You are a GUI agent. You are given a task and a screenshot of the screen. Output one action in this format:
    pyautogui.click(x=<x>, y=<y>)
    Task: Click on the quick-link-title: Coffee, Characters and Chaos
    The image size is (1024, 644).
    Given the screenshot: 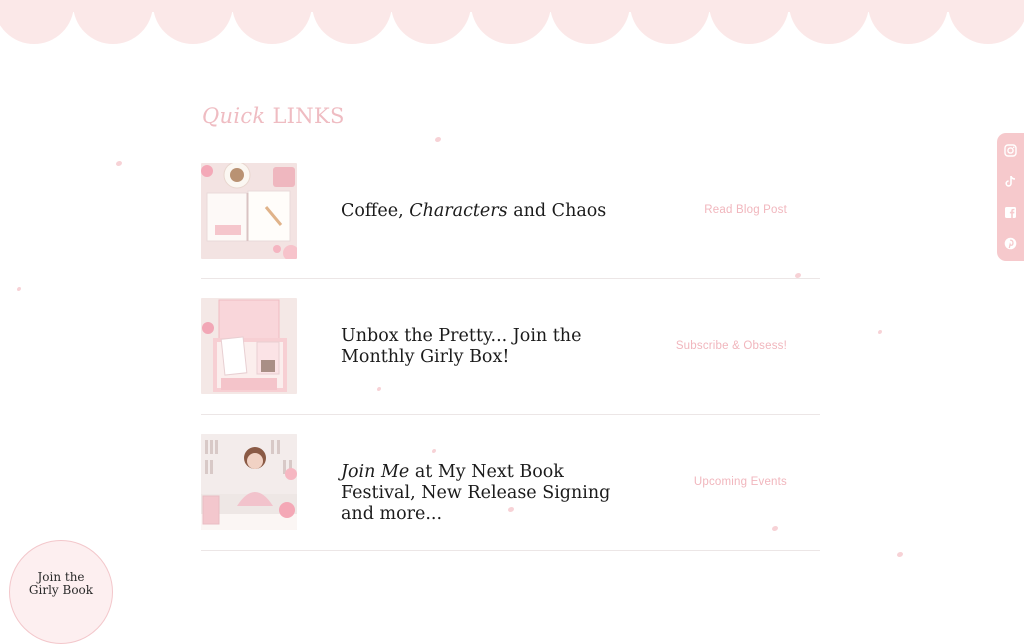 What is the action you would take?
    pyautogui.click(x=501, y=211)
    